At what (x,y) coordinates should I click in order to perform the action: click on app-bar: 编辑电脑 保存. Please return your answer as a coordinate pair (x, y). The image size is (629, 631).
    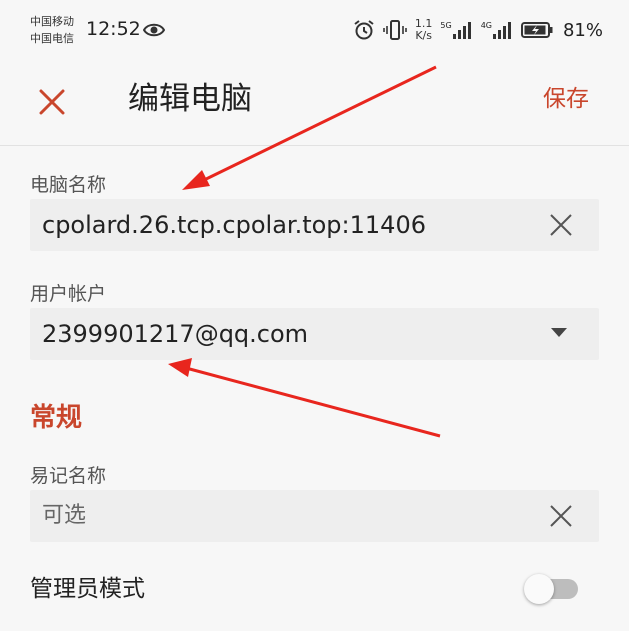
    Looking at the image, I should click on (314, 103).